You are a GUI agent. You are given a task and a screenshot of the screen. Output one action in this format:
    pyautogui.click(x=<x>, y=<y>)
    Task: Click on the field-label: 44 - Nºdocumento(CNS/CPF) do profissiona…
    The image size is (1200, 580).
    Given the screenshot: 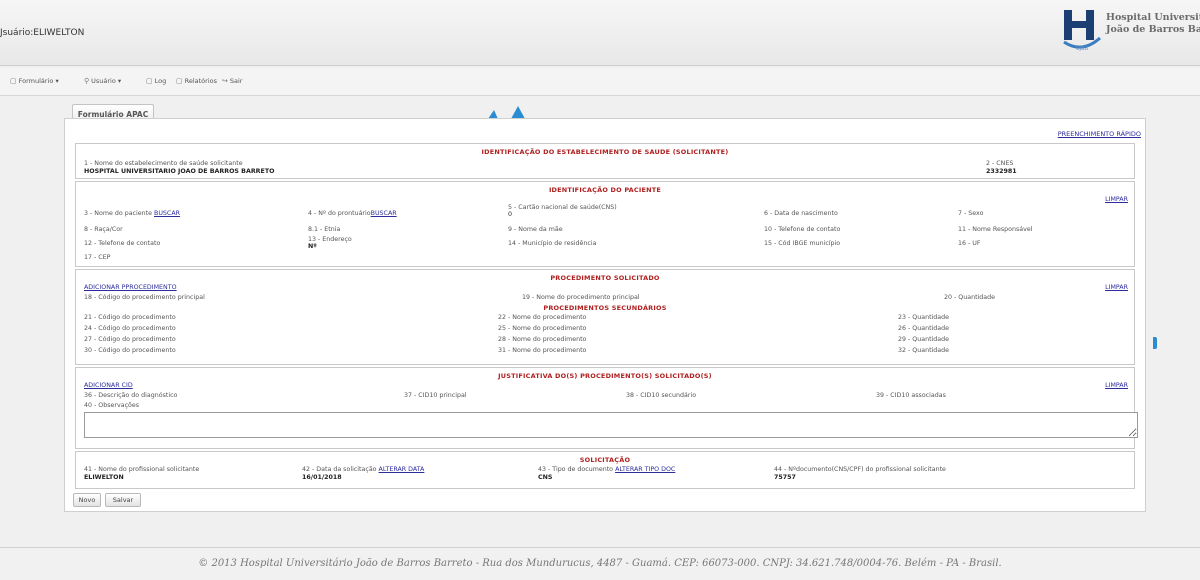 What is the action you would take?
    pyautogui.click(x=860, y=469)
    